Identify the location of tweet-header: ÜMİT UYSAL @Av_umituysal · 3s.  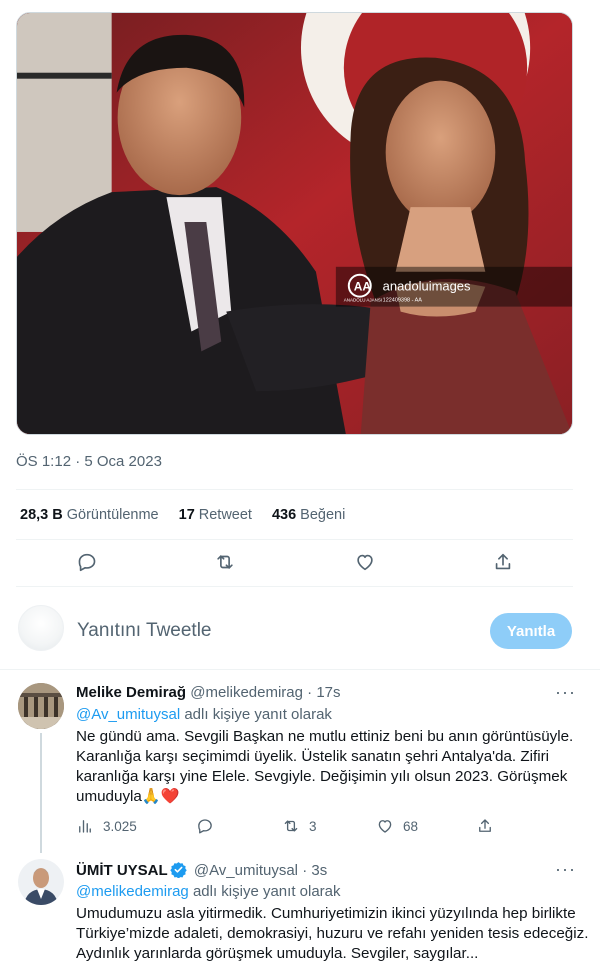
(201, 870).